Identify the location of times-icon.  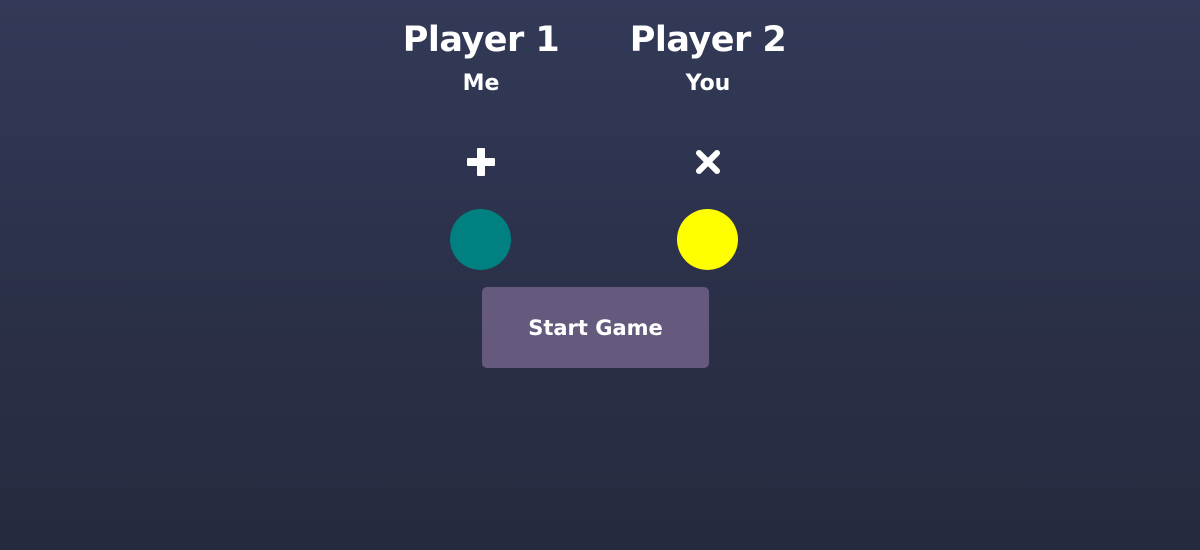
(708, 162).